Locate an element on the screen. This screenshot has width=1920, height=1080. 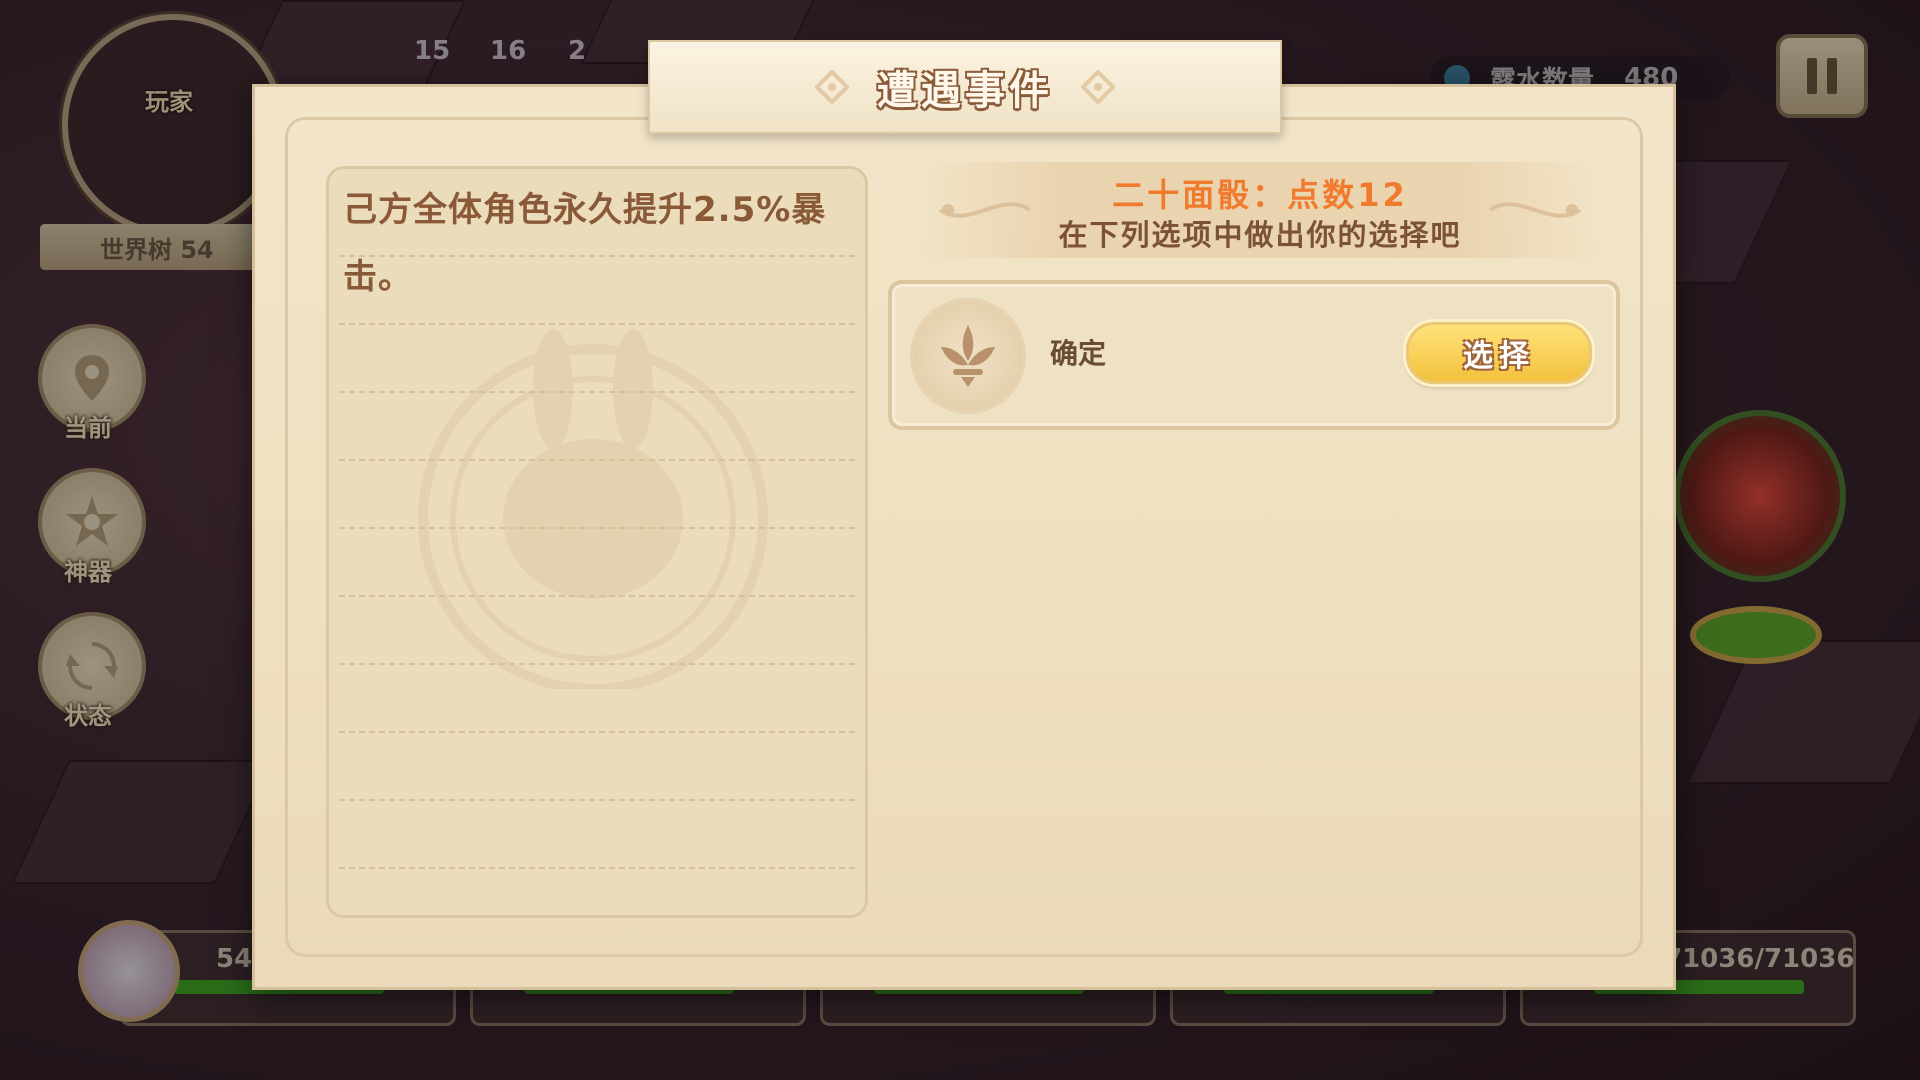
fleur-emblem-icon is located at coordinates (968, 356).